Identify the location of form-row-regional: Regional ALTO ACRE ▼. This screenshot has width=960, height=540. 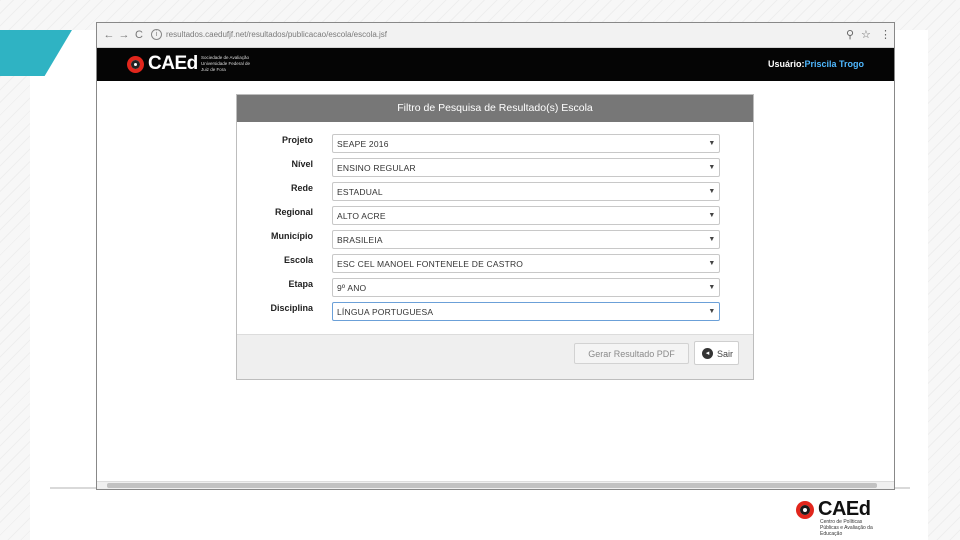
(495, 216).